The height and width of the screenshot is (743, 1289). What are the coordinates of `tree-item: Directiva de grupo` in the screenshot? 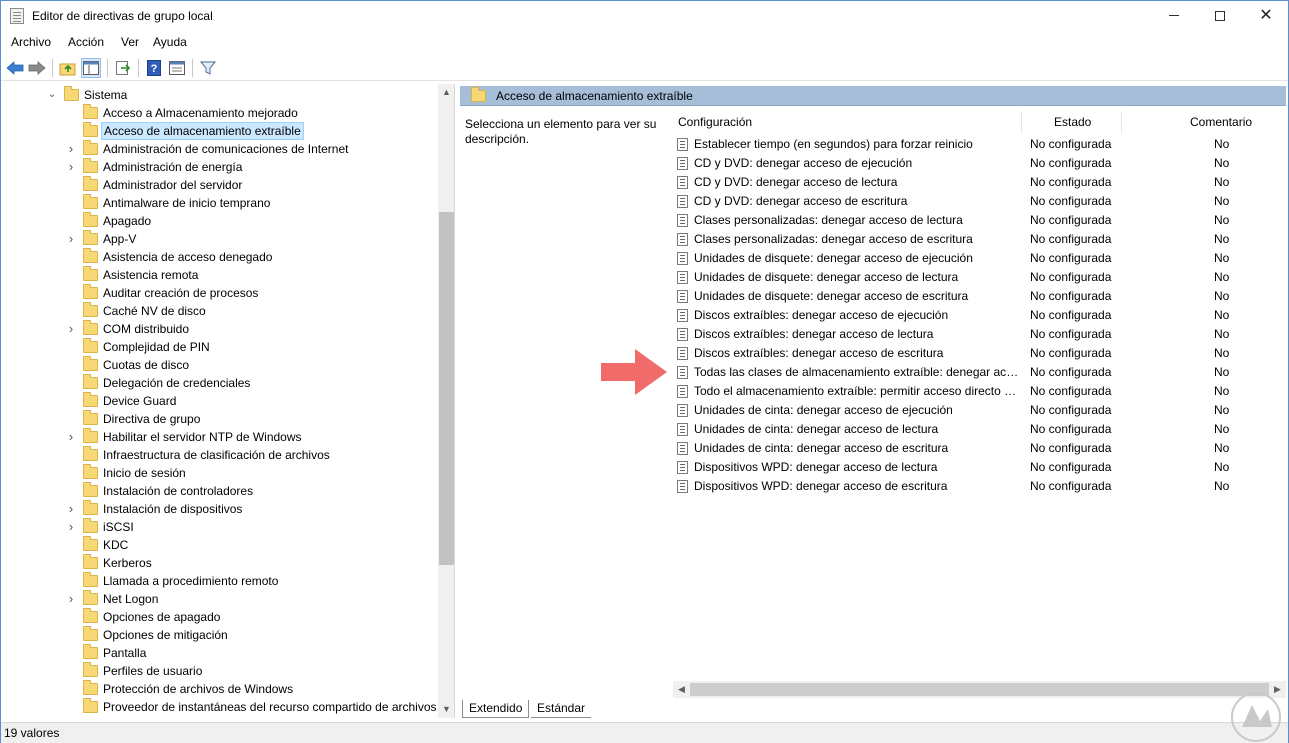 It's located at (220, 419).